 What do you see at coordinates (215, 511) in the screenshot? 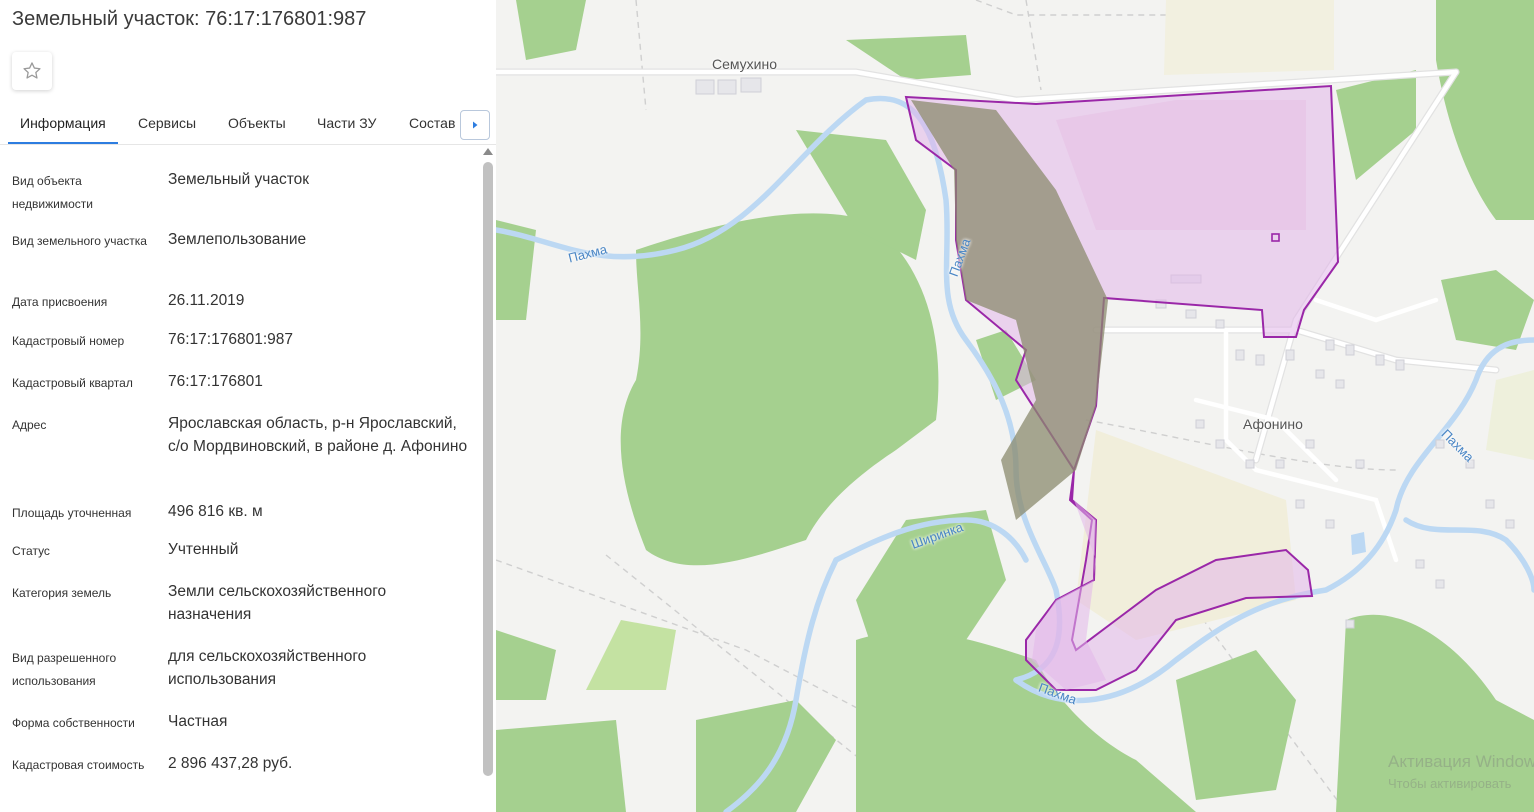
I see `row-value-area: 496 816 кв. м` at bounding box center [215, 511].